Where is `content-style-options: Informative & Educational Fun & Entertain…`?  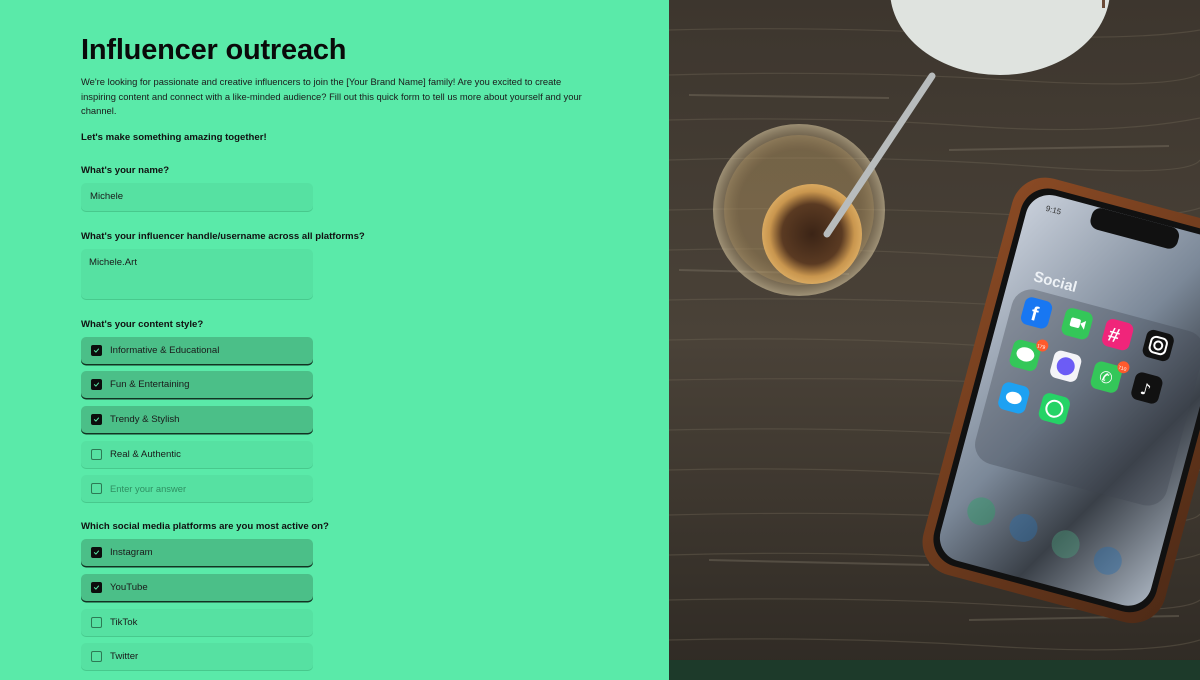 content-style-options: Informative & Educational Fun & Entertain… is located at coordinates (341, 402).